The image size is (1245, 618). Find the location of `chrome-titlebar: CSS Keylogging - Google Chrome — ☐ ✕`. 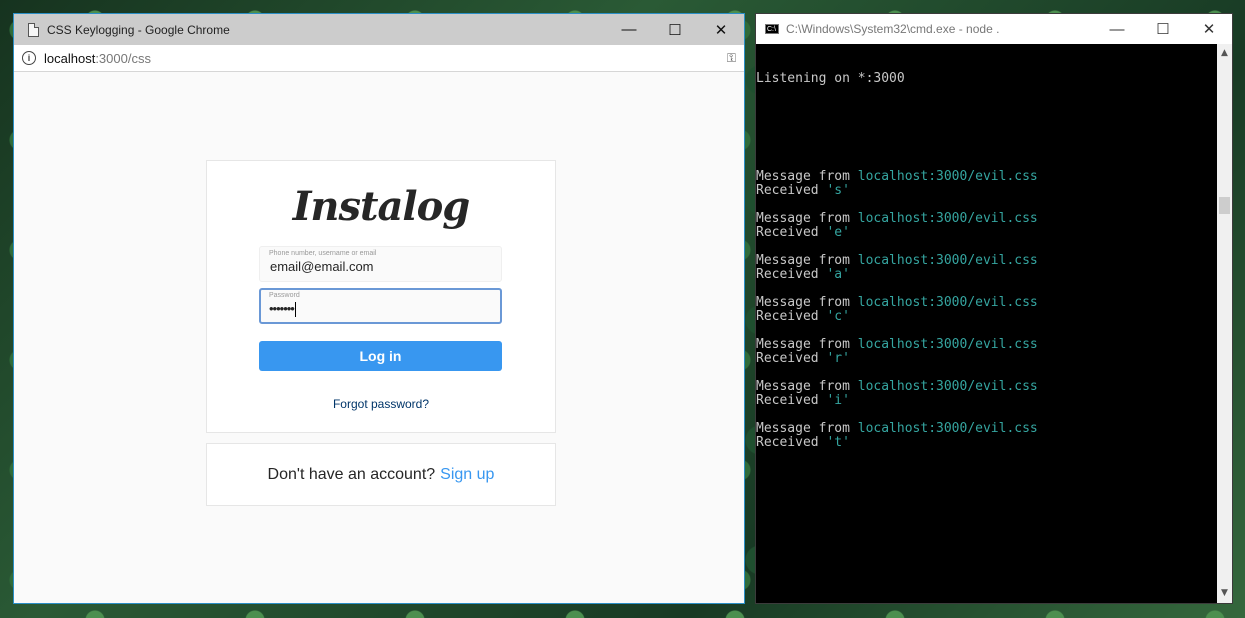

chrome-titlebar: CSS Keylogging - Google Chrome — ☐ ✕ is located at coordinates (379, 29).